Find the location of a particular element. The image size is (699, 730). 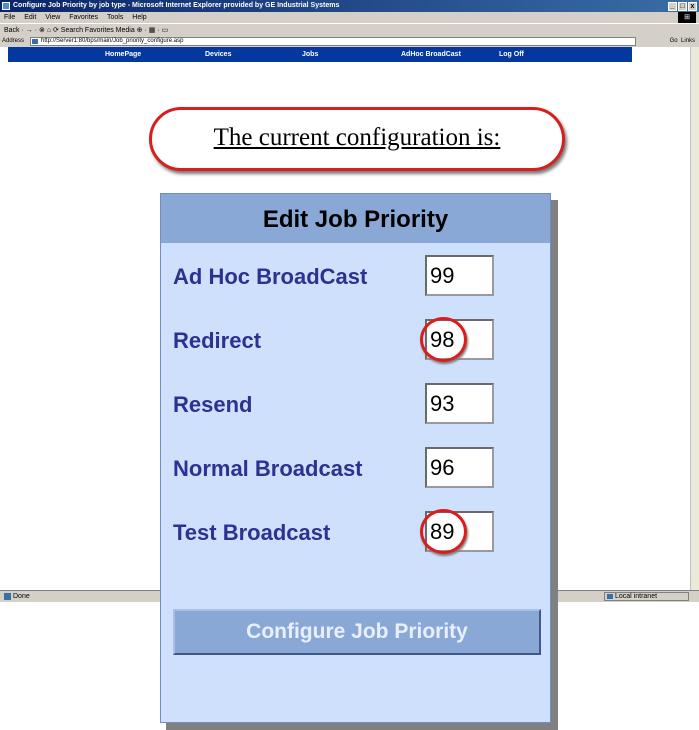

nav-spacer is located at coordinates (657, 54).